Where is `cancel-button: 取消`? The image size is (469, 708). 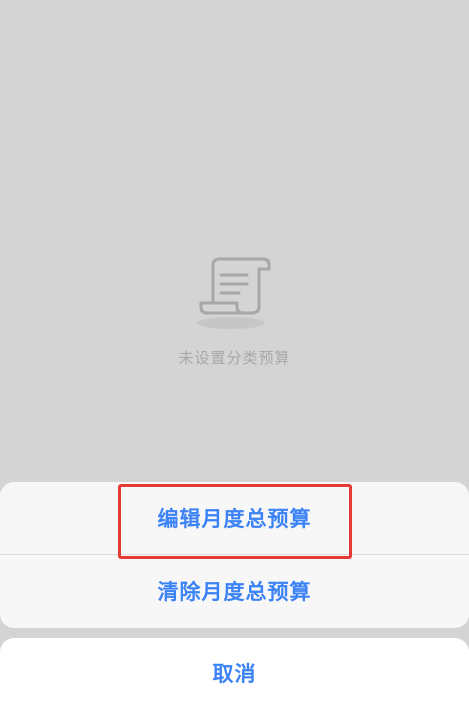 cancel-button: 取消 is located at coordinates (234, 673).